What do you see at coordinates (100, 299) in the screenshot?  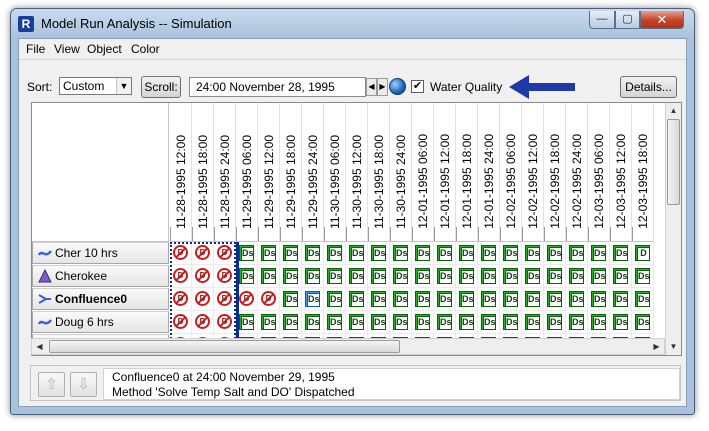 I see `row-header: Confluence0` at bounding box center [100, 299].